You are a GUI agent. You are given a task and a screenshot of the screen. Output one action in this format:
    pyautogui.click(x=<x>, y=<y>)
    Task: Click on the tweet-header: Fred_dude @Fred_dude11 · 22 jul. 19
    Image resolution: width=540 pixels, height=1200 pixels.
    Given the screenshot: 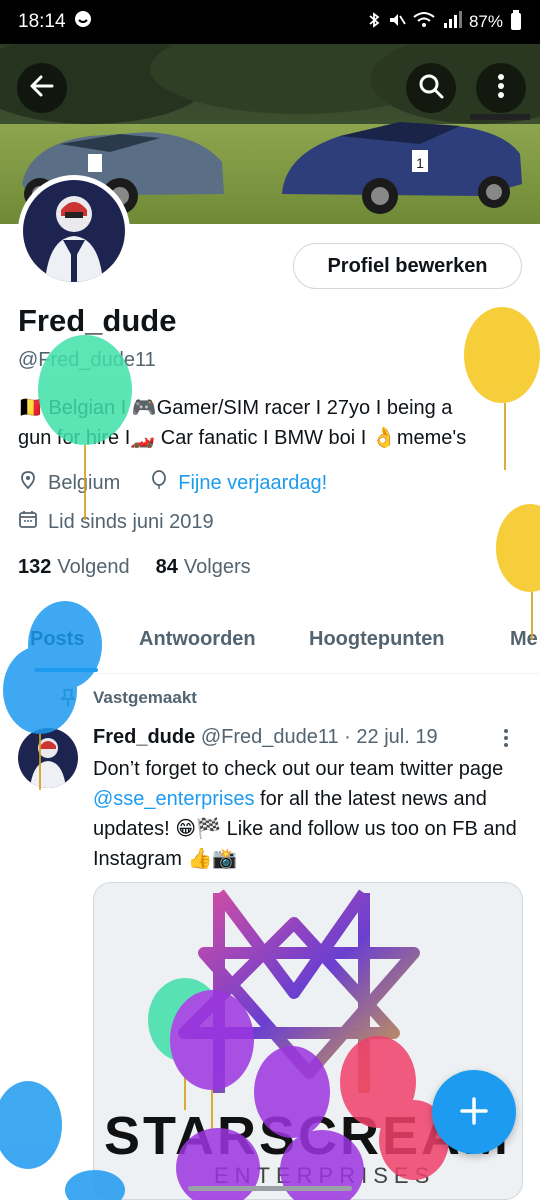 What is the action you would take?
    pyautogui.click(x=265, y=737)
    